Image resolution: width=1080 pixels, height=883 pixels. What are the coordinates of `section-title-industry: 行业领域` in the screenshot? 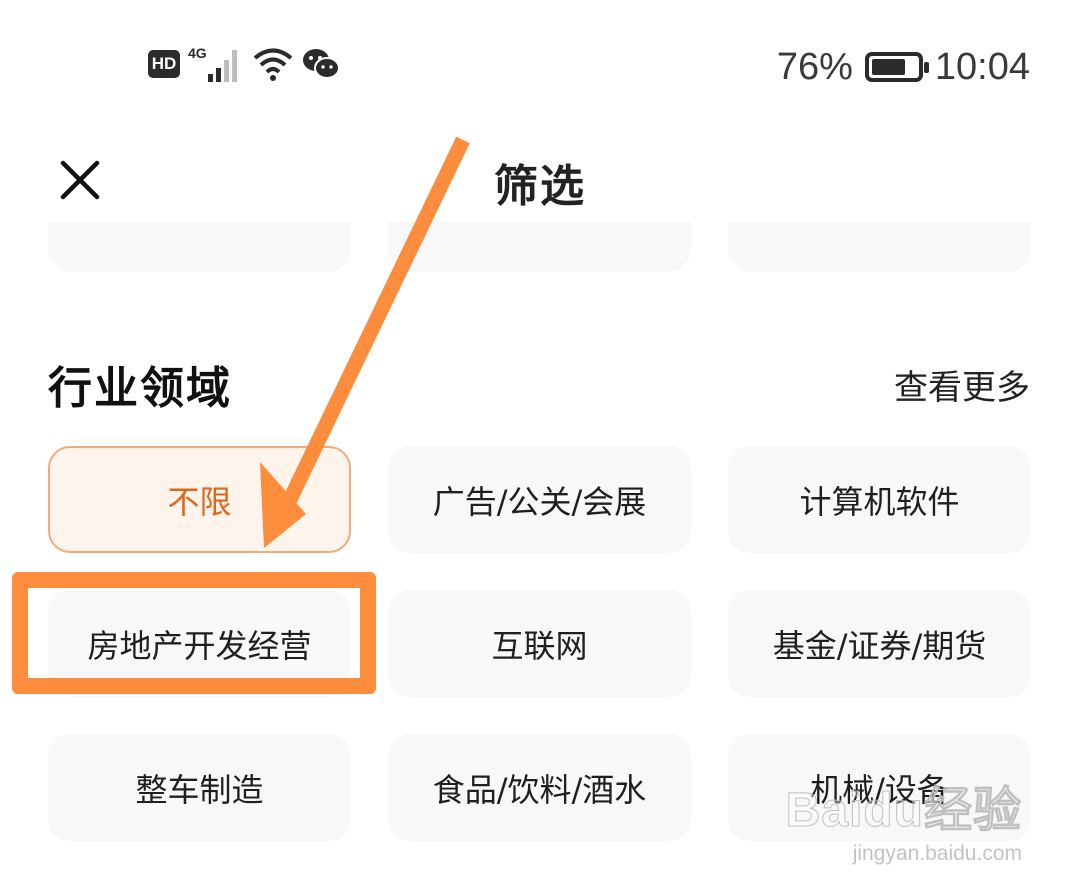 It's located at (140, 388).